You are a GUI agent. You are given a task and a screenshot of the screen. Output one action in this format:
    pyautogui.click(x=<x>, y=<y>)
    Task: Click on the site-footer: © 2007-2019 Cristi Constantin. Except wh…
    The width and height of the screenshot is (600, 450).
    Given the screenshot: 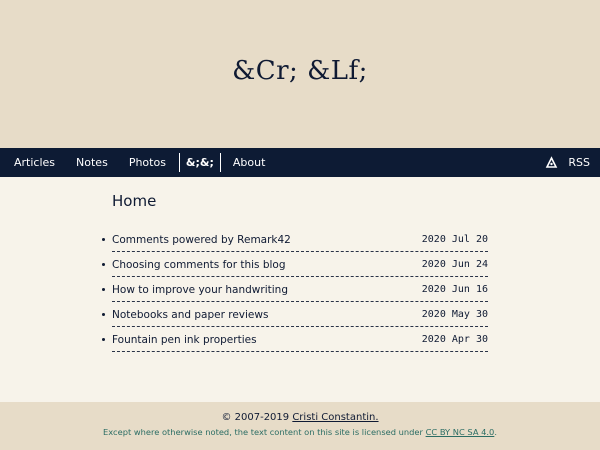 What is the action you would take?
    pyautogui.click(x=300, y=426)
    